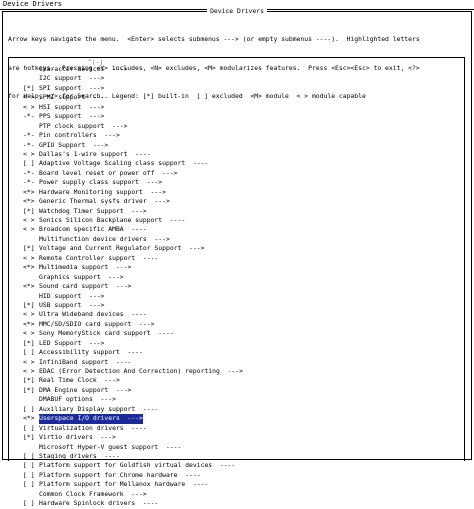 The image size is (474, 509). Describe the element at coordinates (243, 296) in the screenshot. I see `menu-item: HID support --->` at that location.